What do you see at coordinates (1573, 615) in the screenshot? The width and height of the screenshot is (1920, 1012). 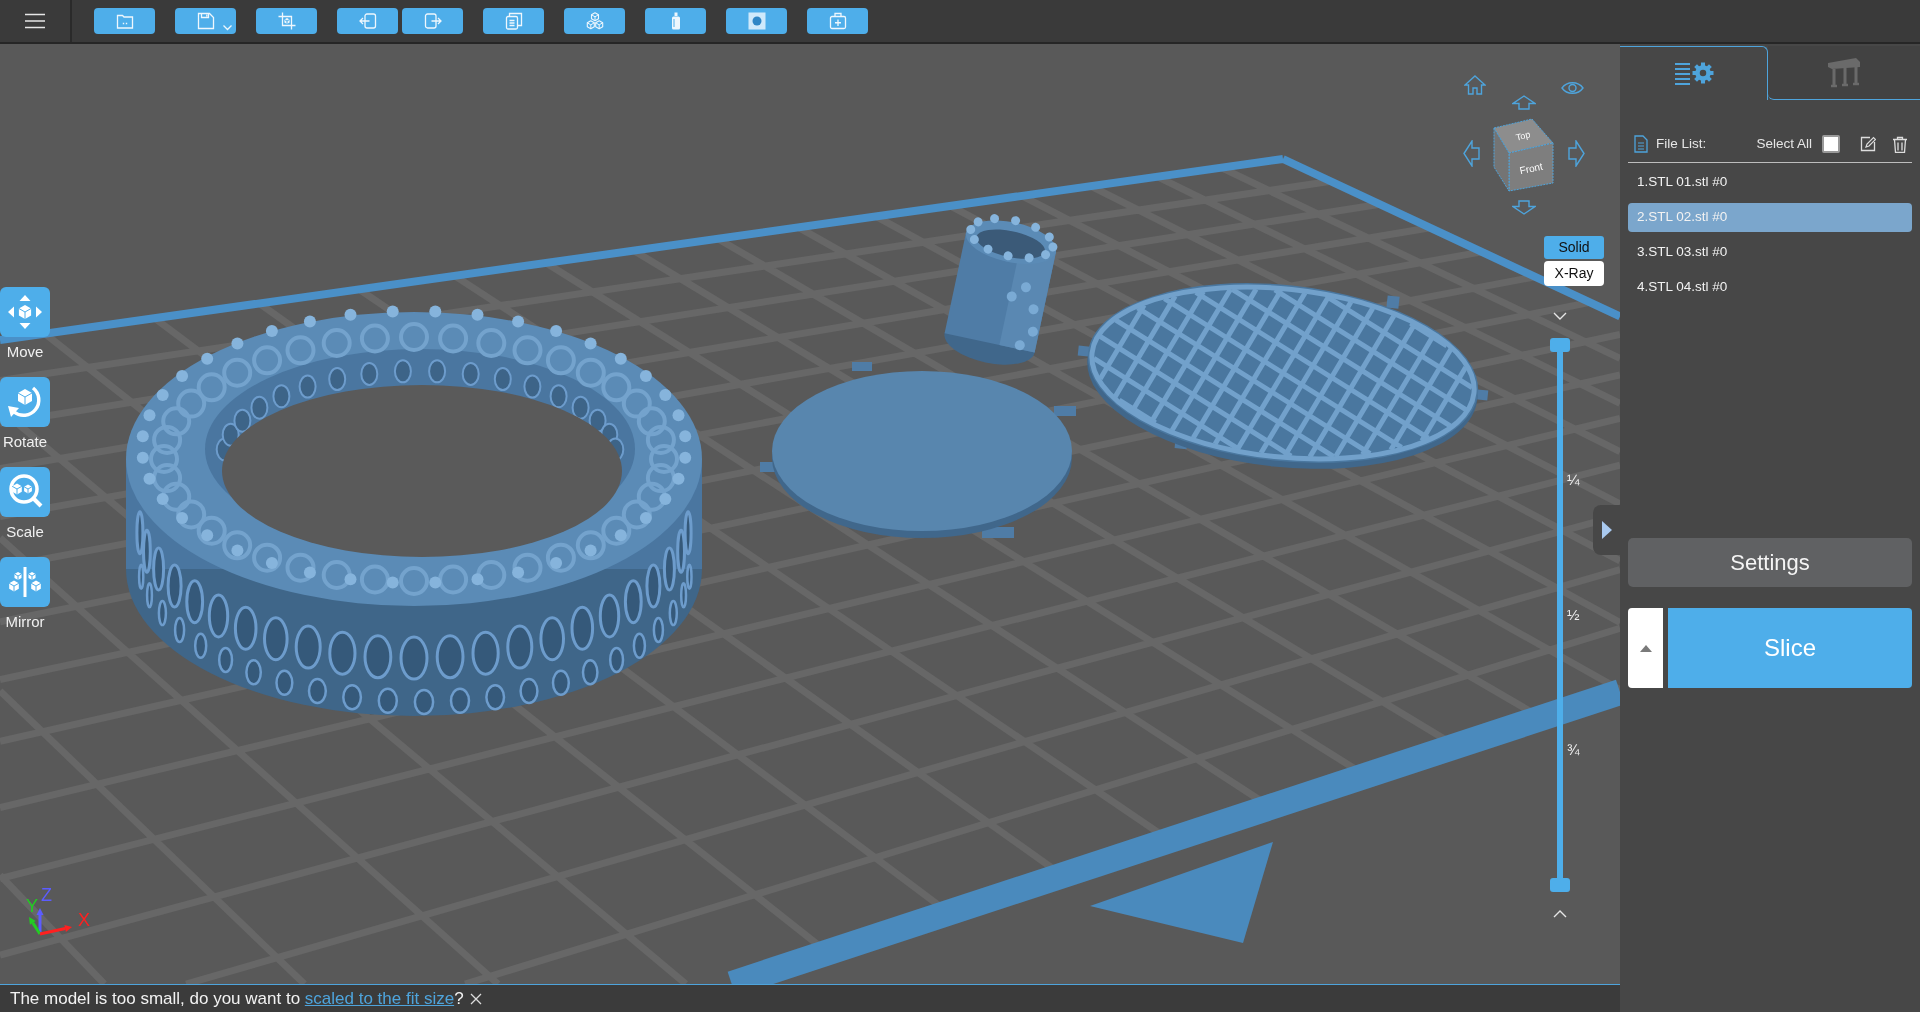 I see `slider-mark-label: ½` at bounding box center [1573, 615].